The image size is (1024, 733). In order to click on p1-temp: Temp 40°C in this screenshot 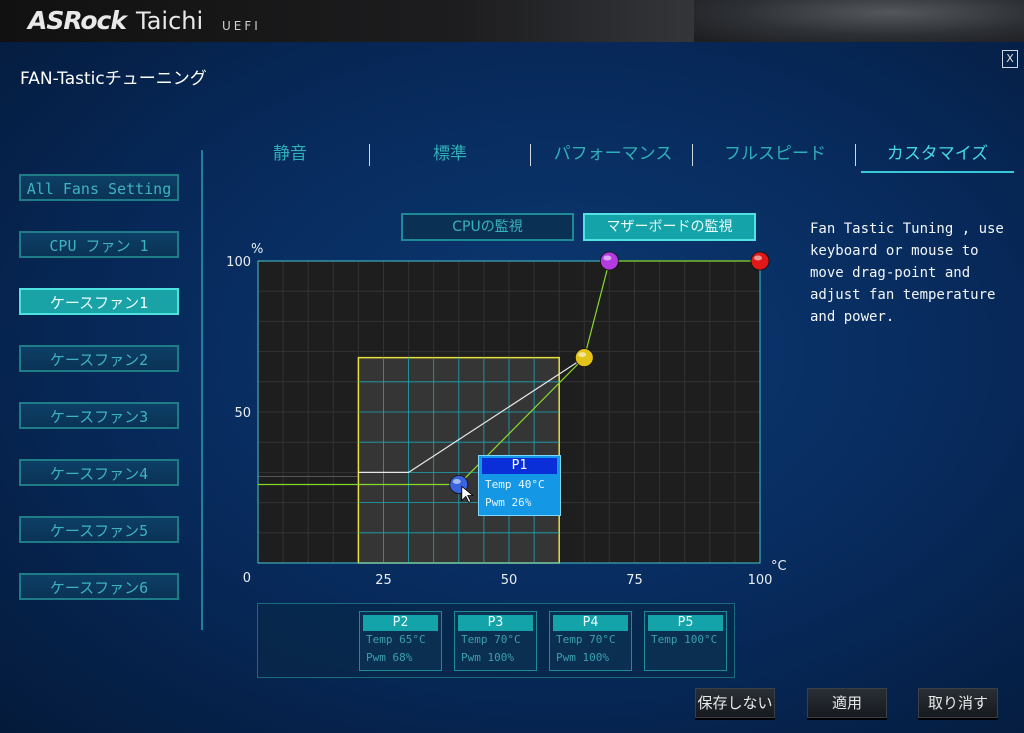, I will do `click(515, 484)`.